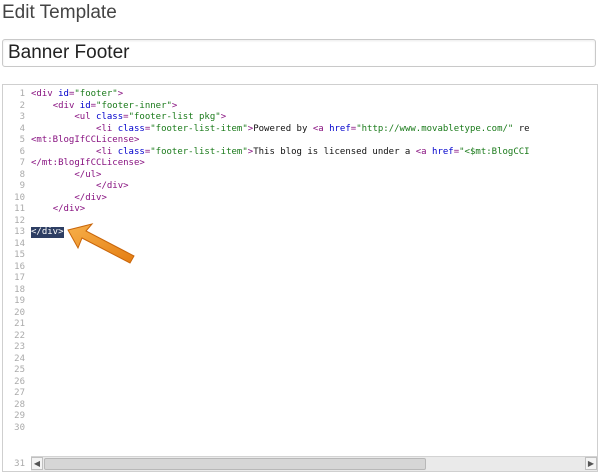 This screenshot has height=474, width=600. What do you see at coordinates (19, 370) in the screenshot?
I see `line-number: 25` at bounding box center [19, 370].